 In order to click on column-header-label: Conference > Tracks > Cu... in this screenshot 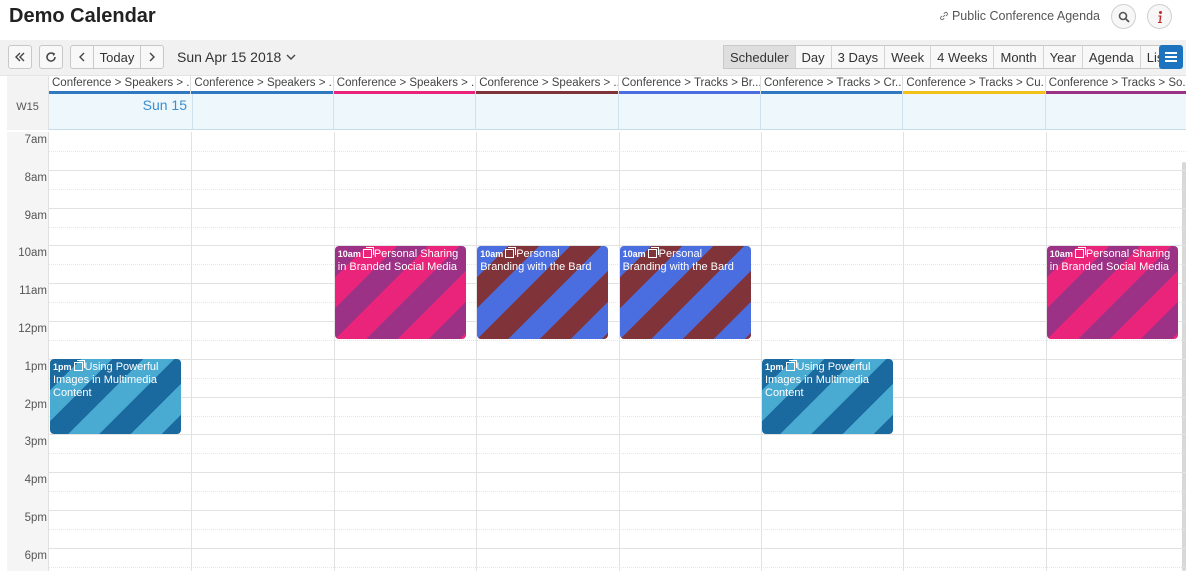, I will do `click(976, 83)`.